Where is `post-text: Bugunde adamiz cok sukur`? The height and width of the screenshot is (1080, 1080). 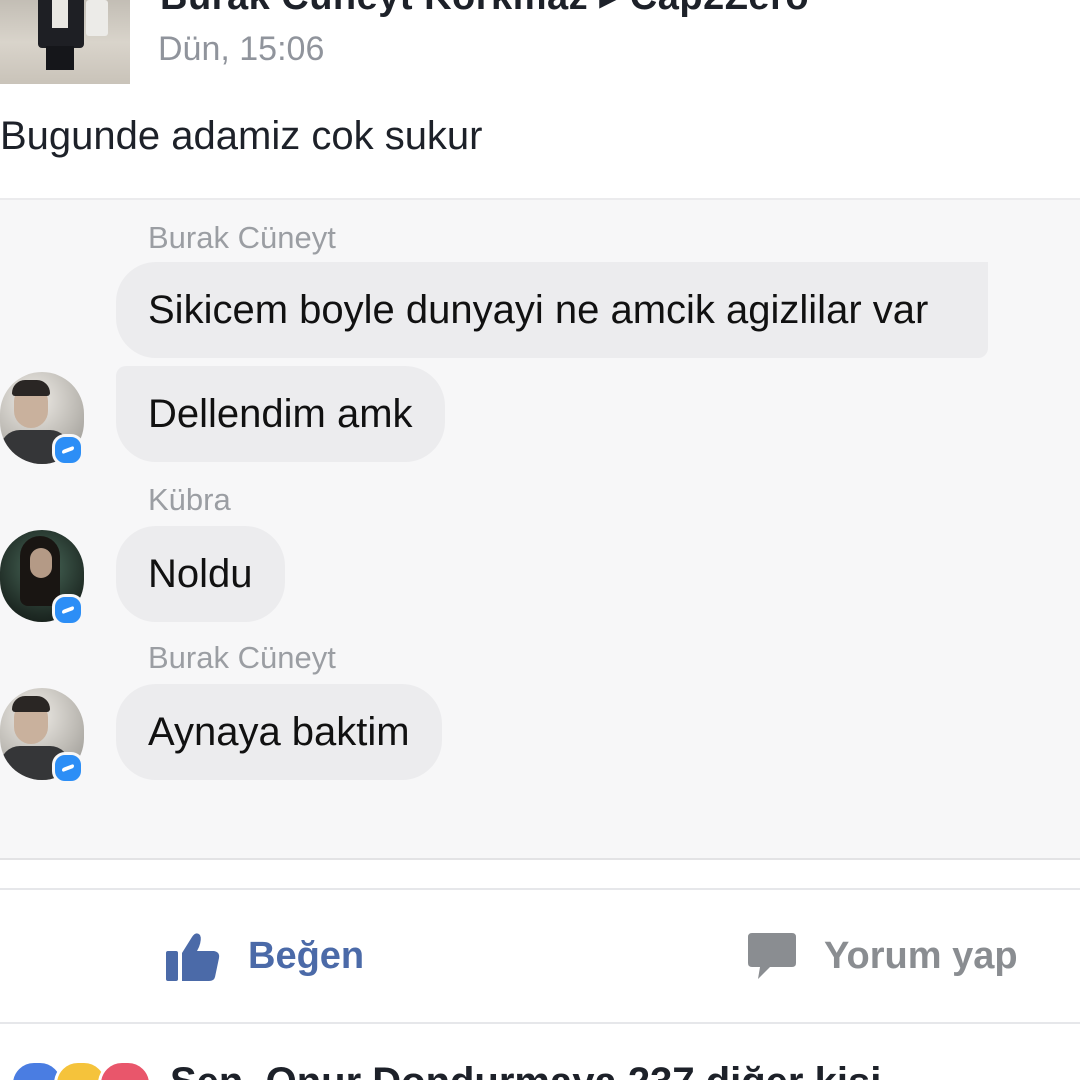 post-text: Bugunde adamiz cok sukur is located at coordinates (241, 136).